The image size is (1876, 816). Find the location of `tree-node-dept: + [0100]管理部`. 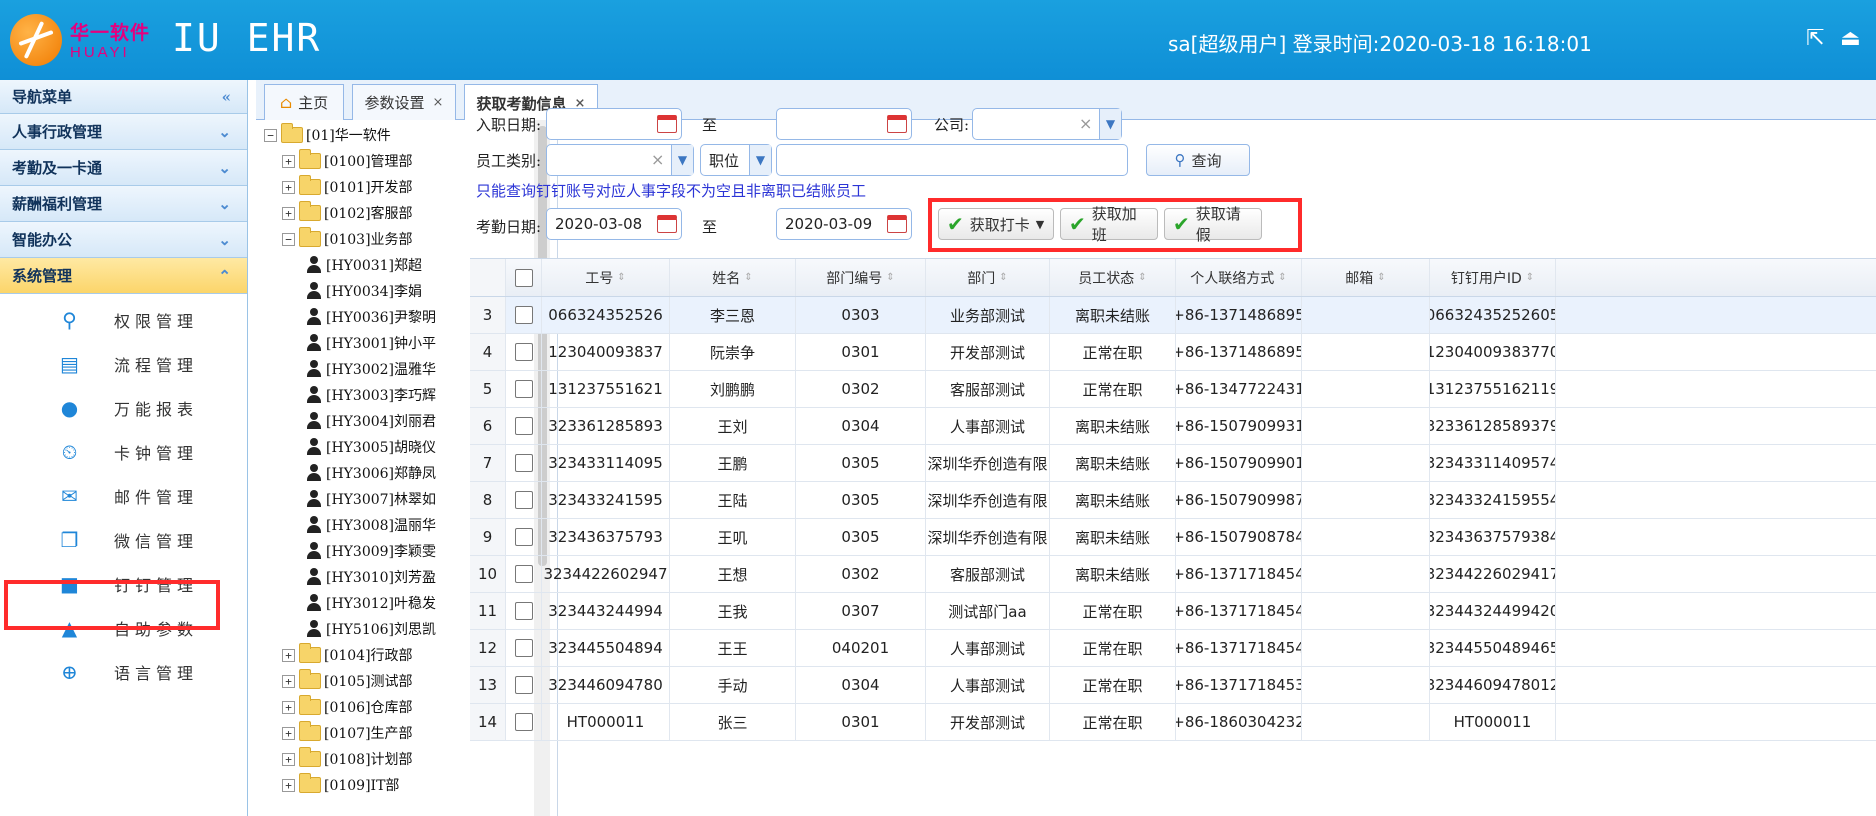

tree-node-dept: + [0100]管理部 is located at coordinates (347, 161).